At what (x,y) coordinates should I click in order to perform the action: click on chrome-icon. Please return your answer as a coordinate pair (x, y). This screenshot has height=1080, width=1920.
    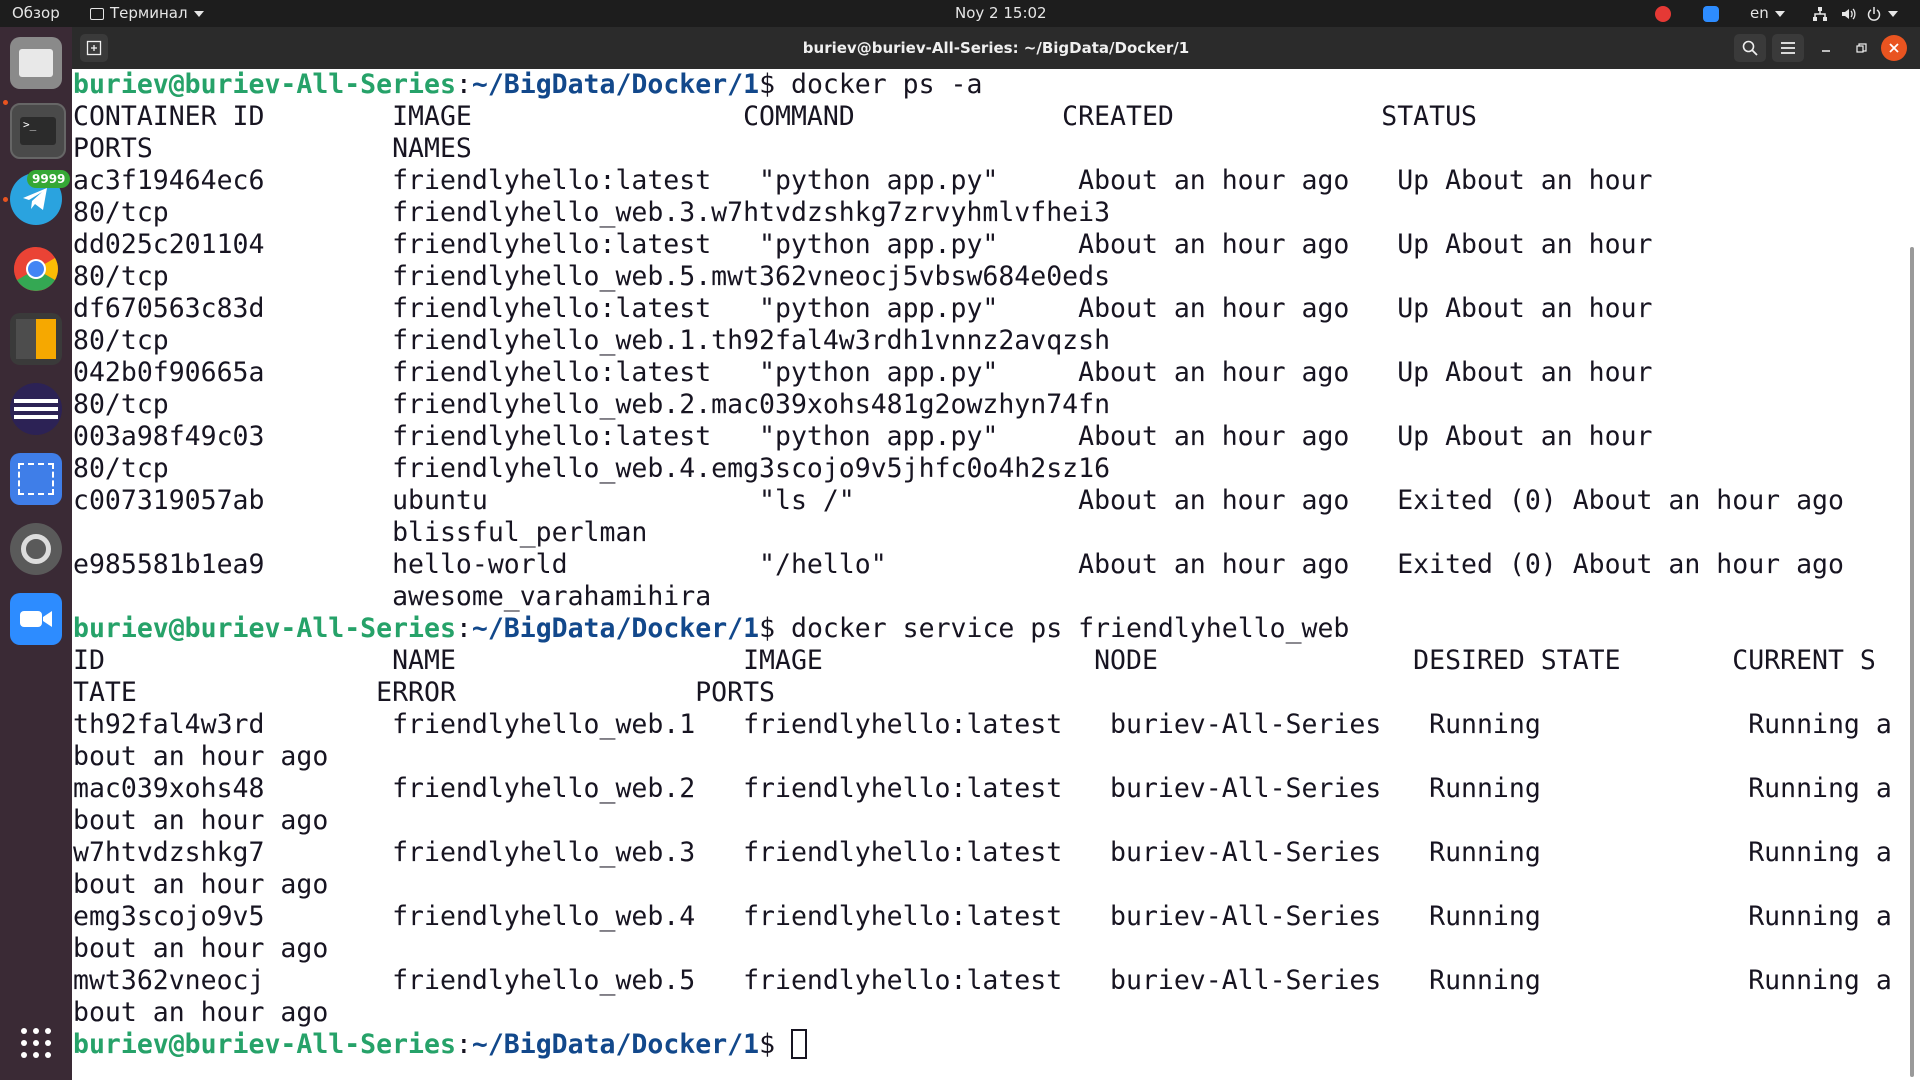
    Looking at the image, I should click on (36, 269).